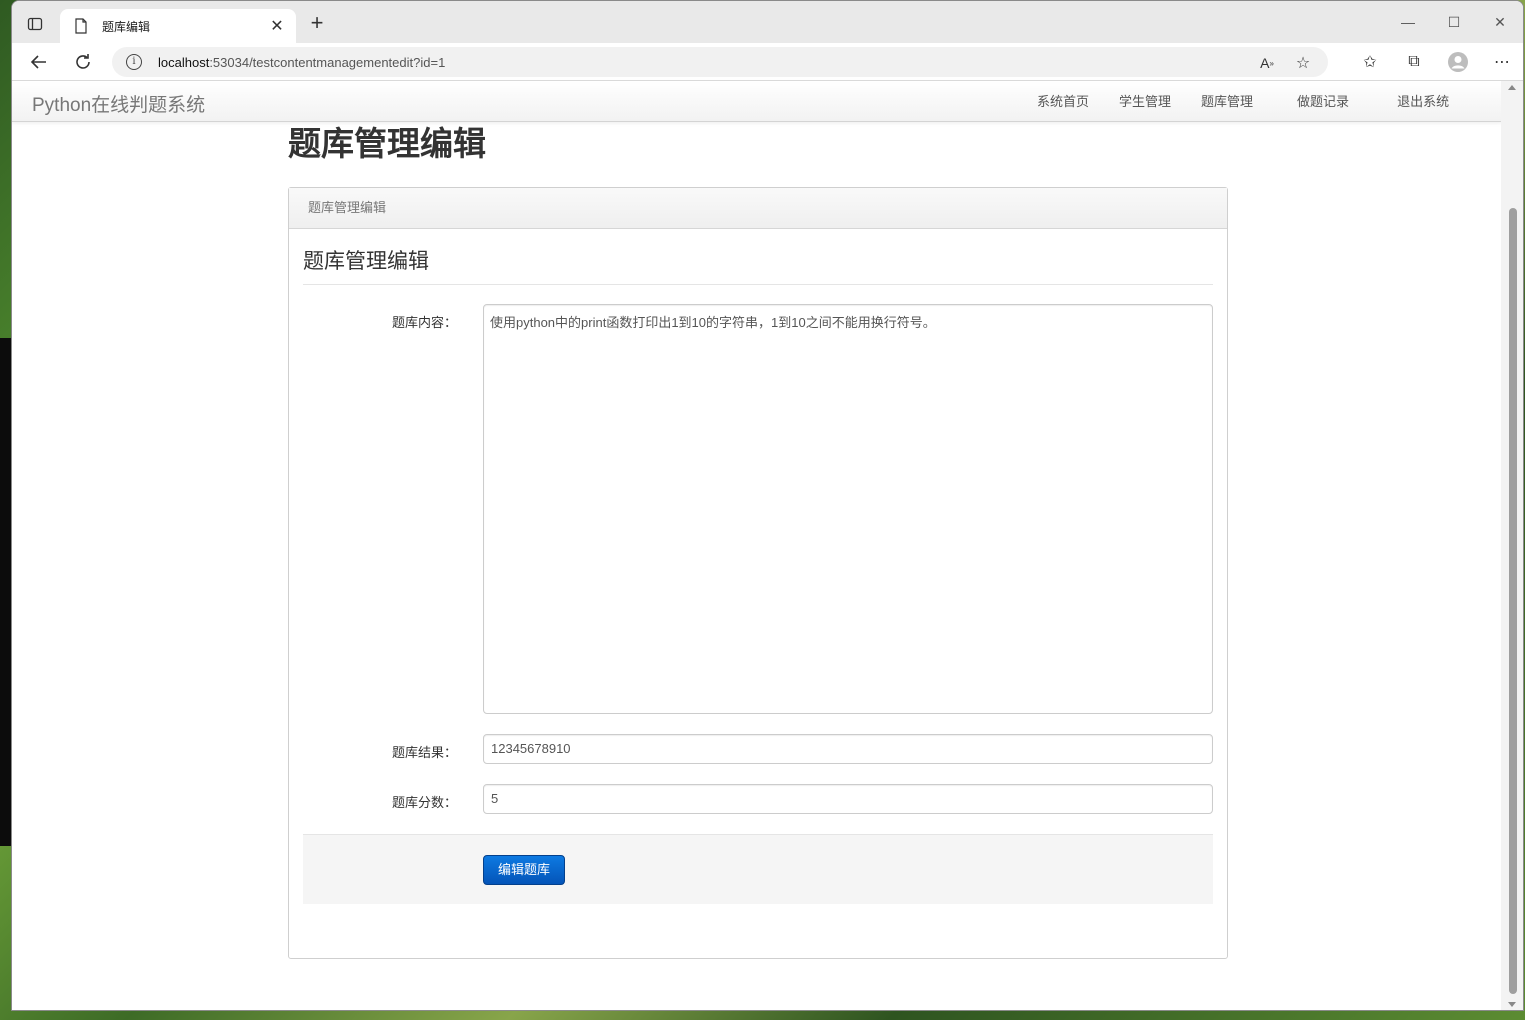 The image size is (1525, 1020). What do you see at coordinates (5, 592) in the screenshot?
I see `background-terminal-window` at bounding box center [5, 592].